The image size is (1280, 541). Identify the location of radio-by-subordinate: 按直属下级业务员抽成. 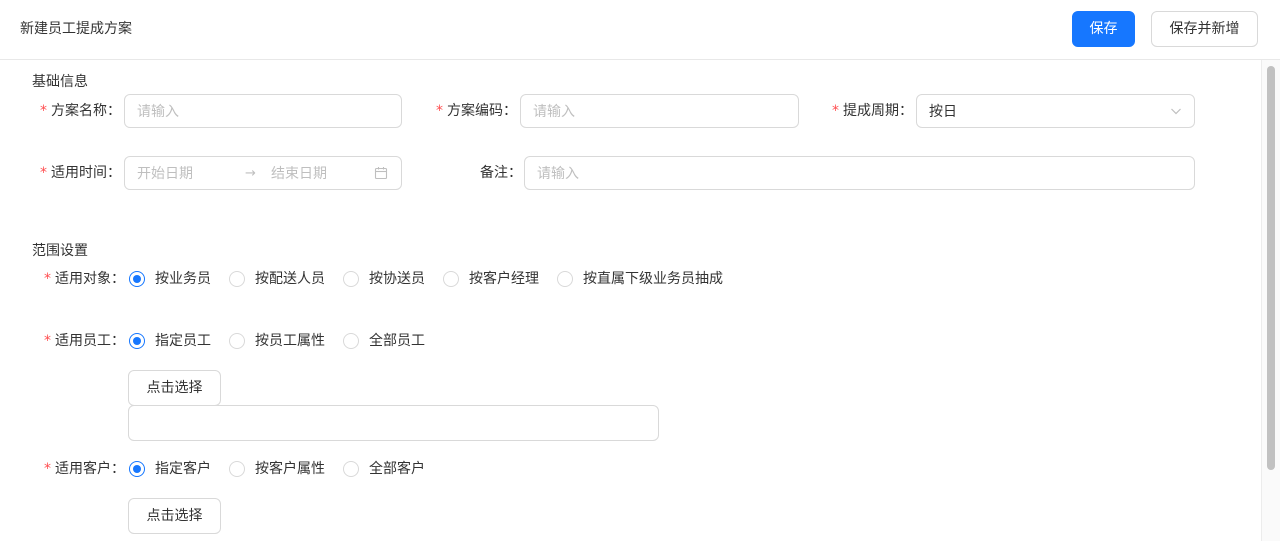
(640, 279).